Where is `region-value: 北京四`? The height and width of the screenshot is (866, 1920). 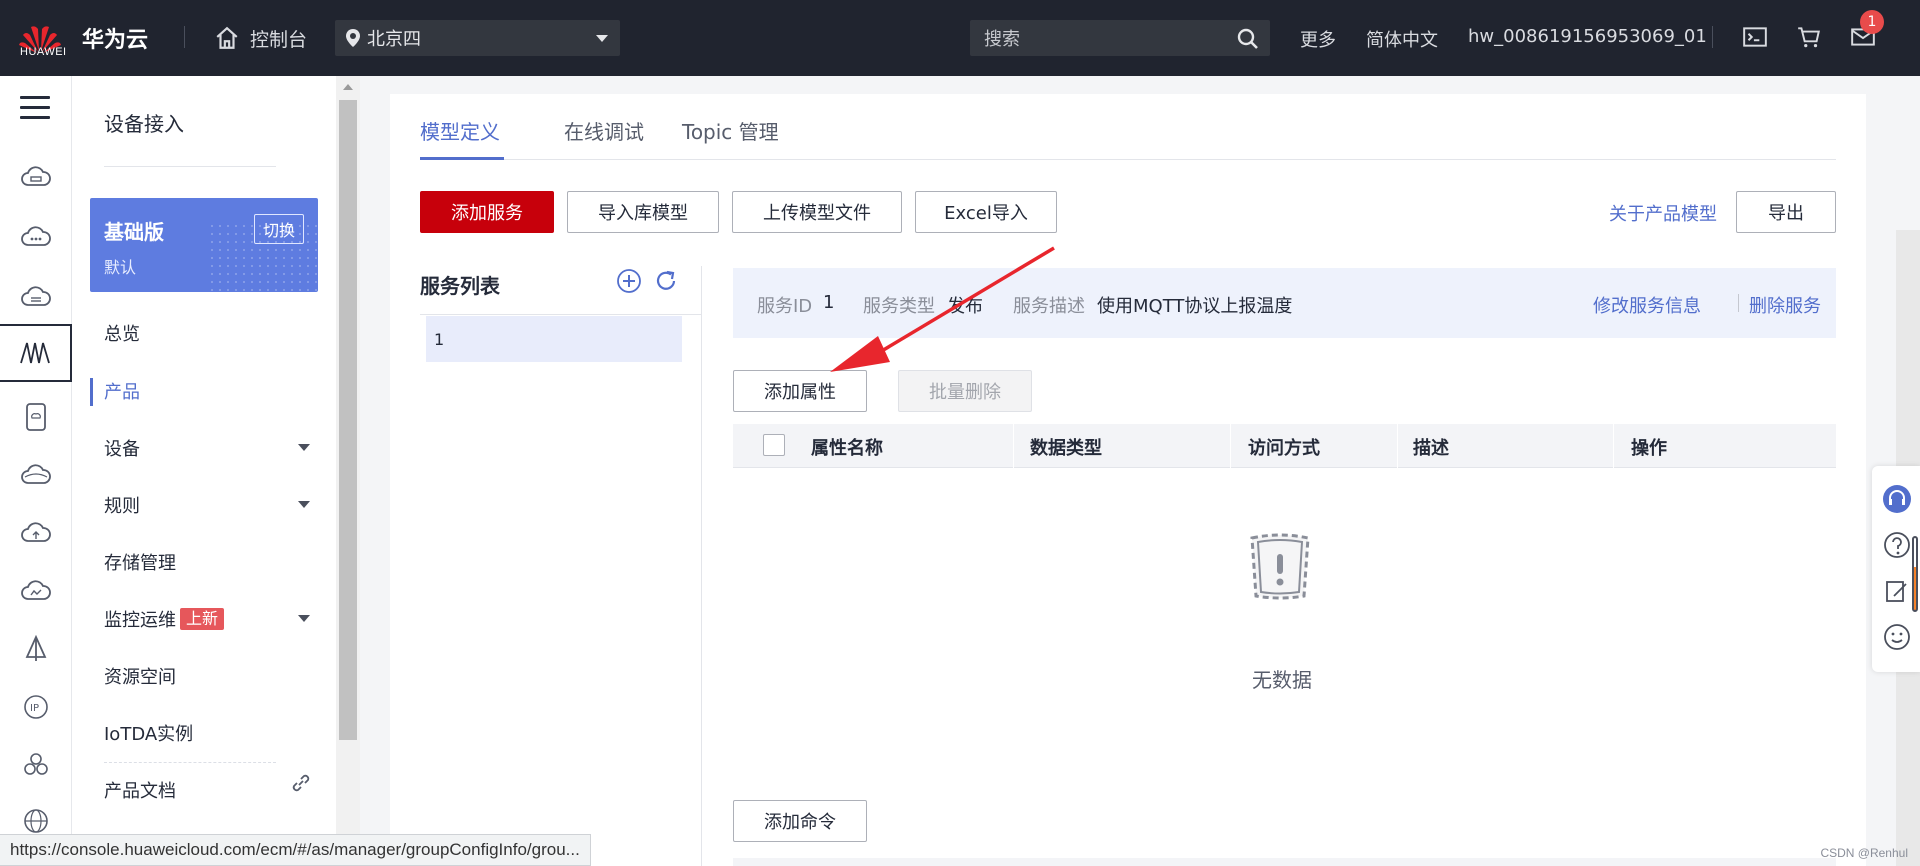
region-value: 北京四 is located at coordinates (394, 39).